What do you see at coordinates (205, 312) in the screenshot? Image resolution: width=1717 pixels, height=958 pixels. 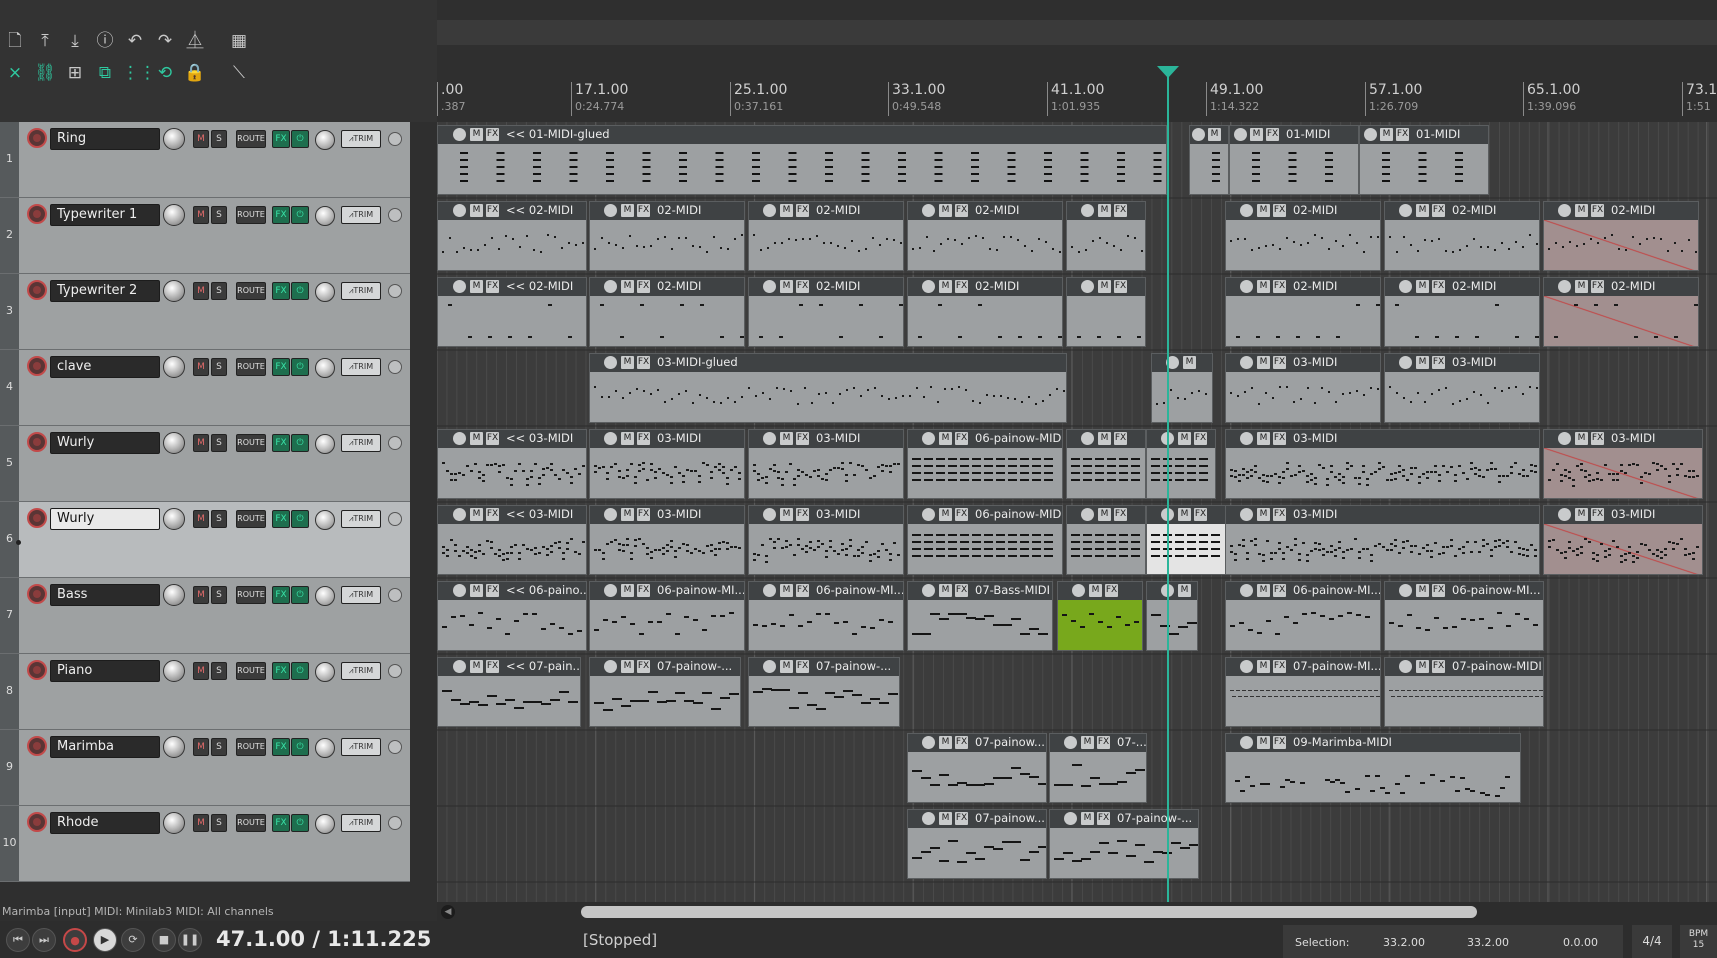 I see `track-3: 3 Typewriter 2 M S ROUTE FX ⏻ ⩘TRIM` at bounding box center [205, 312].